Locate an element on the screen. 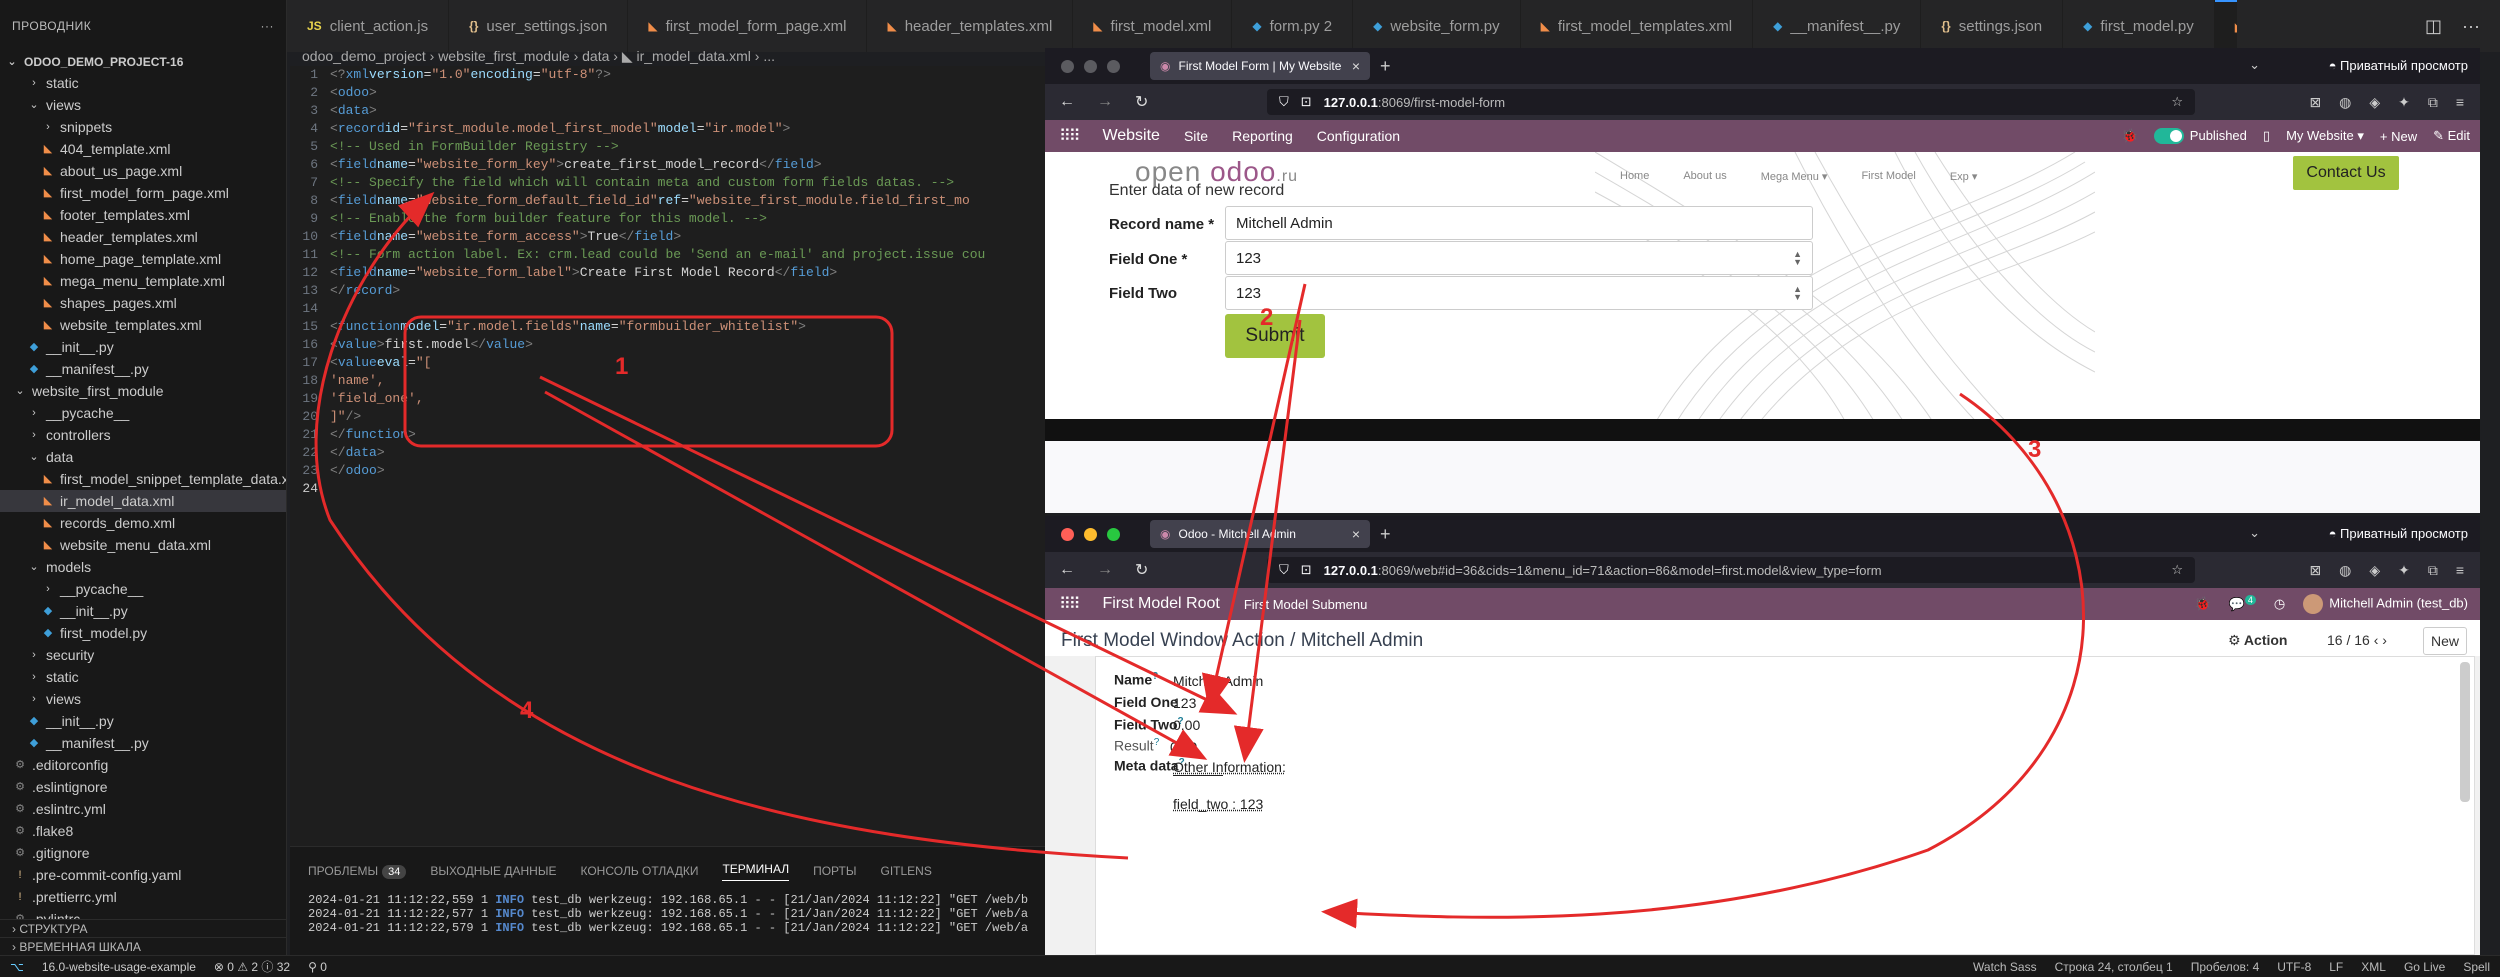 Image resolution: width=2500 pixels, height=977 pixels. split-editor-icon: ◫ is located at coordinates (2433, 26).